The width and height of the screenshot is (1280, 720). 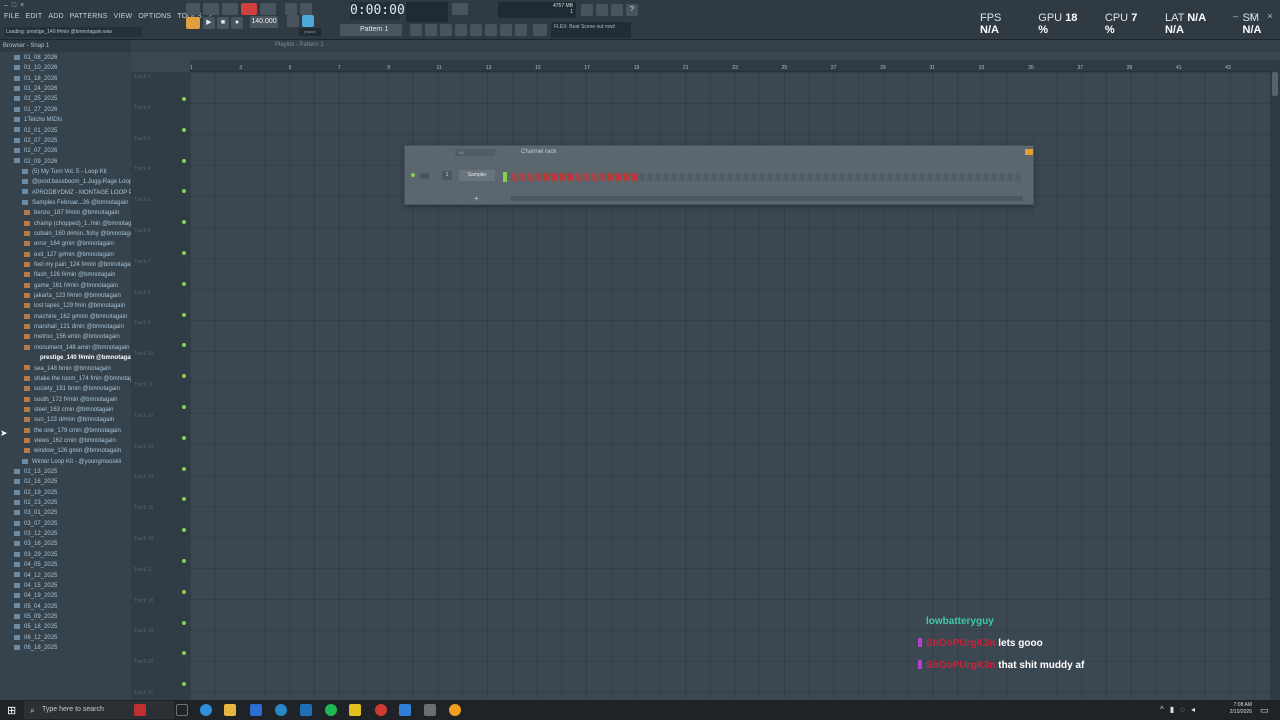 What do you see at coordinates (632, 10) in the screenshot?
I see `help-icon: ?` at bounding box center [632, 10].